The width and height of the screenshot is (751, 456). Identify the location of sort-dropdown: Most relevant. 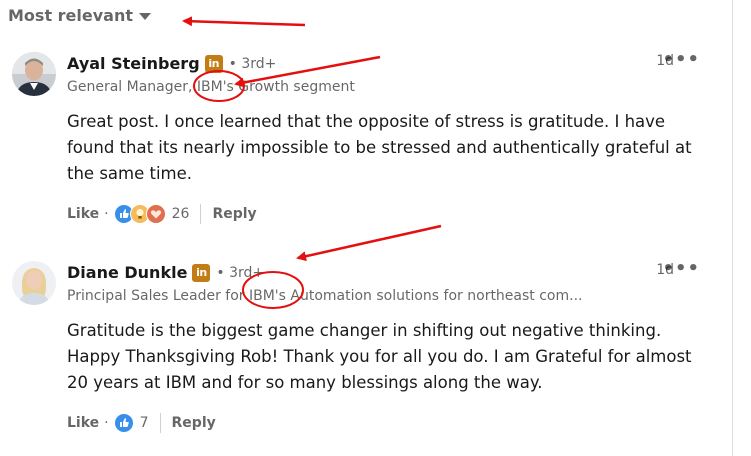
(79, 15).